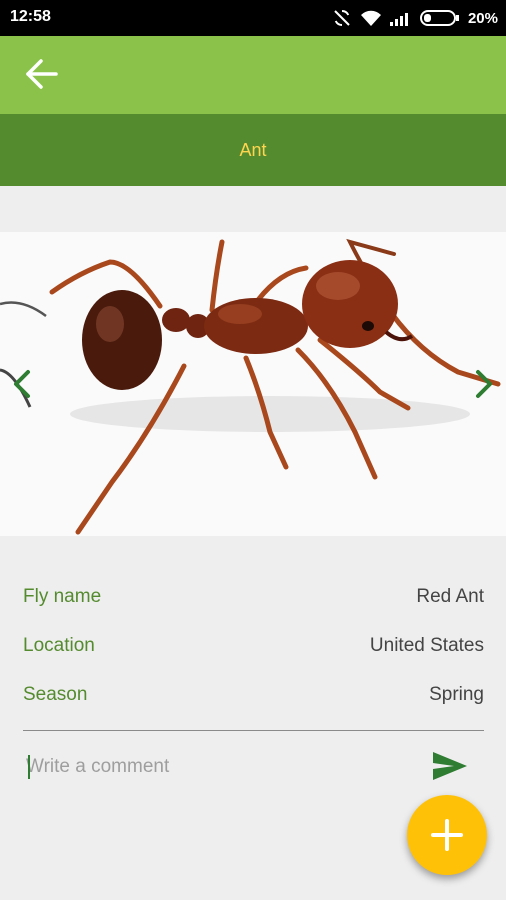  I want to click on status-time: 12:58, so click(30, 16).